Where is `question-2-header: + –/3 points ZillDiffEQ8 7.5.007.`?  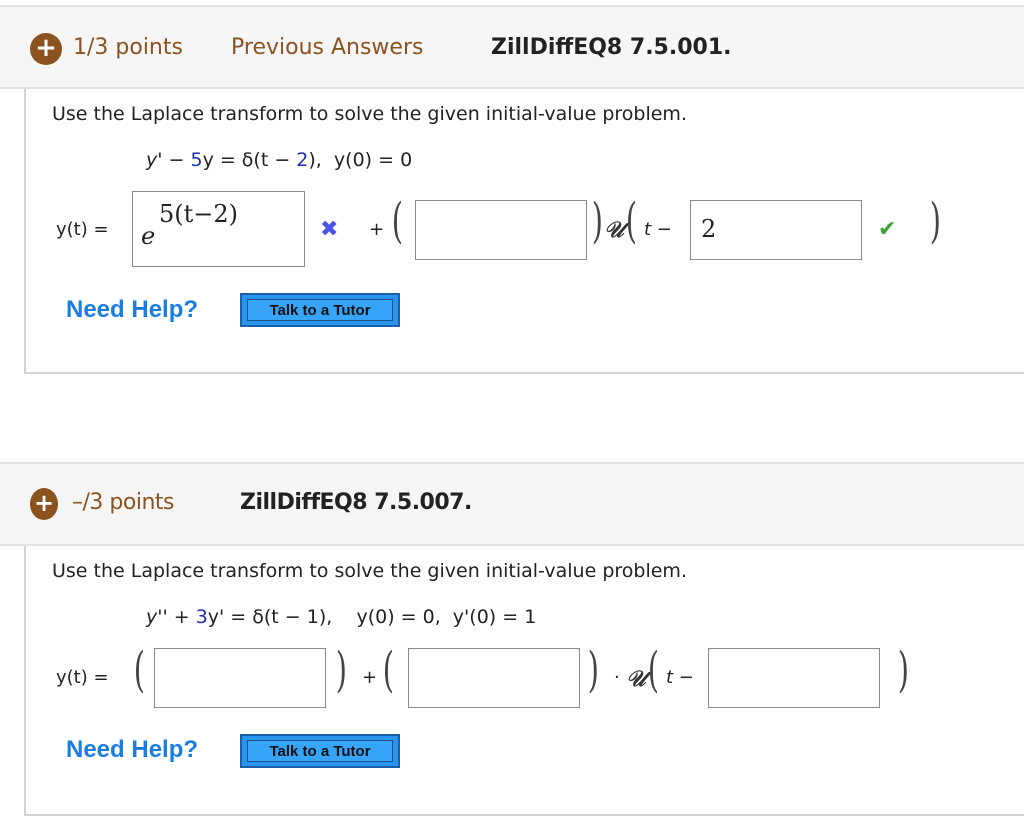 question-2-header: + –/3 points ZillDiffEQ8 7.5.007. is located at coordinates (512, 504).